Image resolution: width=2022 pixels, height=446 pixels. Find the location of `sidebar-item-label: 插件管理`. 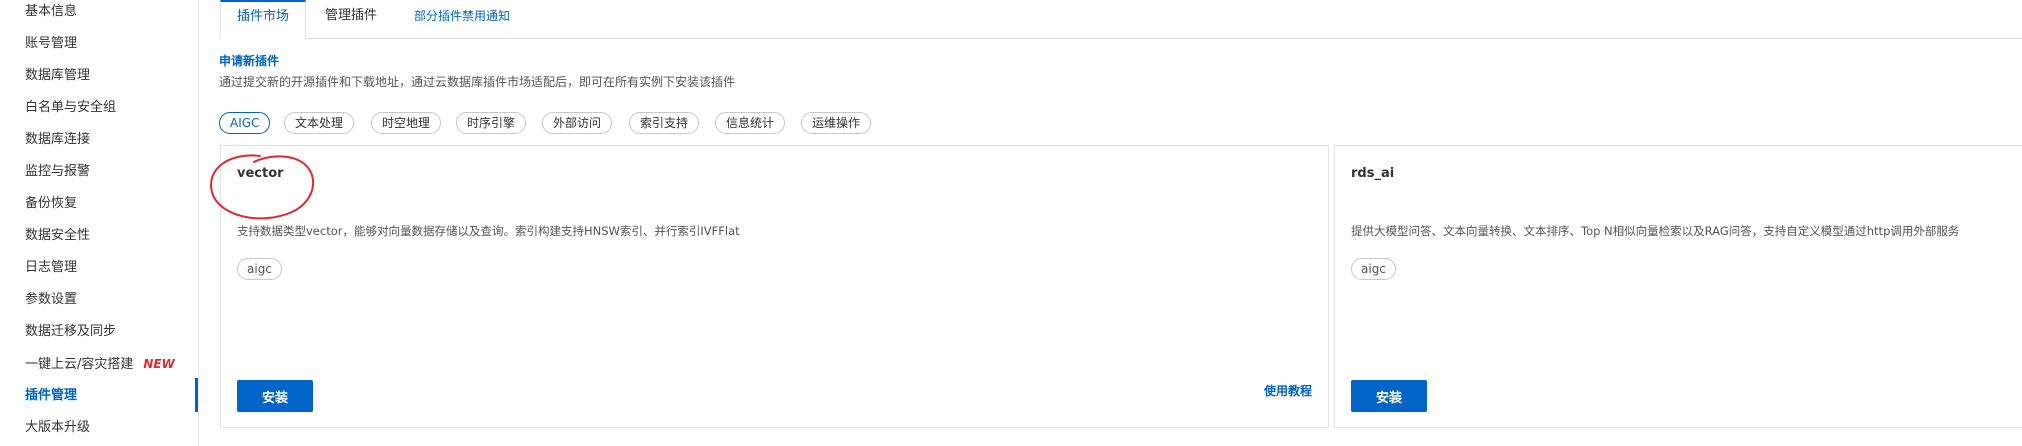

sidebar-item-label: 插件管理 is located at coordinates (51, 395).